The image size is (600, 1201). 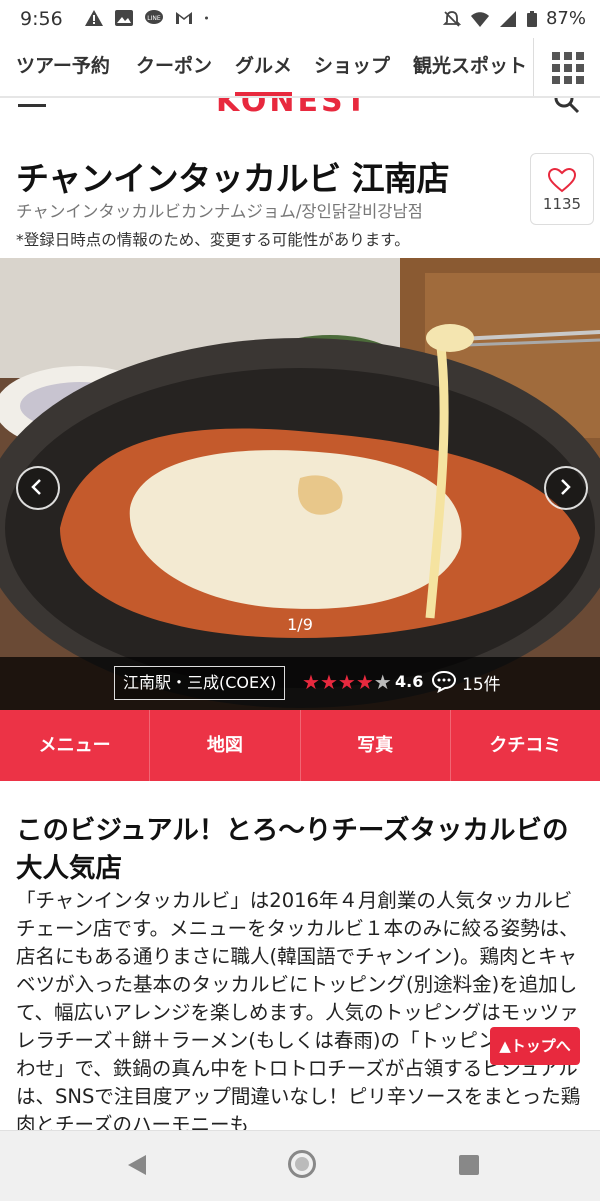 I want to click on favorite-button: 1135, so click(x=562, y=189).